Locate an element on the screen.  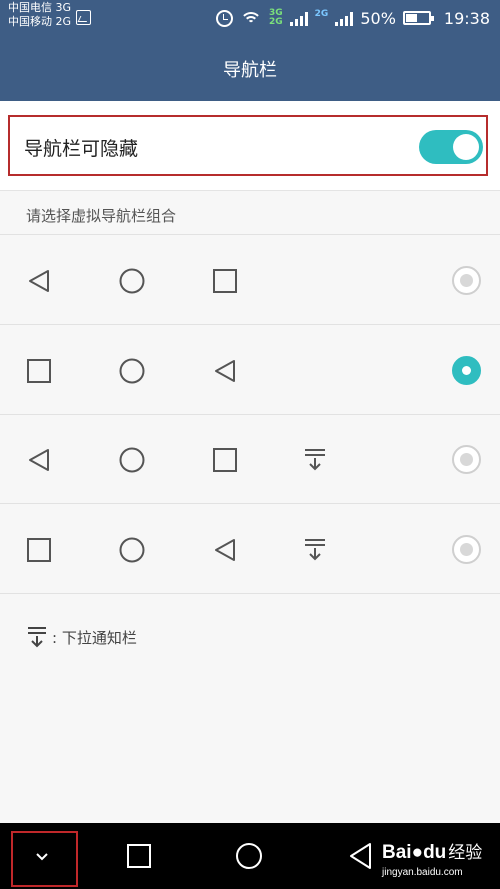
paw-icon: ● is located at coordinates (417, 852).